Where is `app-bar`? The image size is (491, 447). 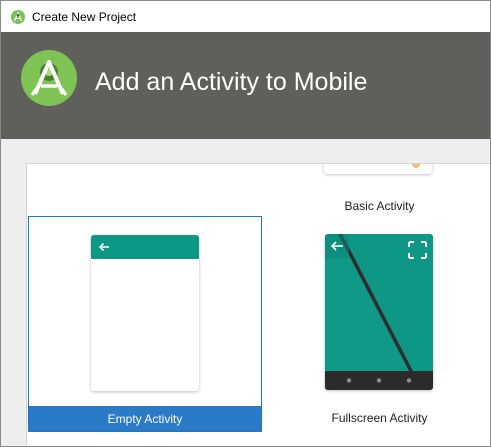
app-bar is located at coordinates (145, 247).